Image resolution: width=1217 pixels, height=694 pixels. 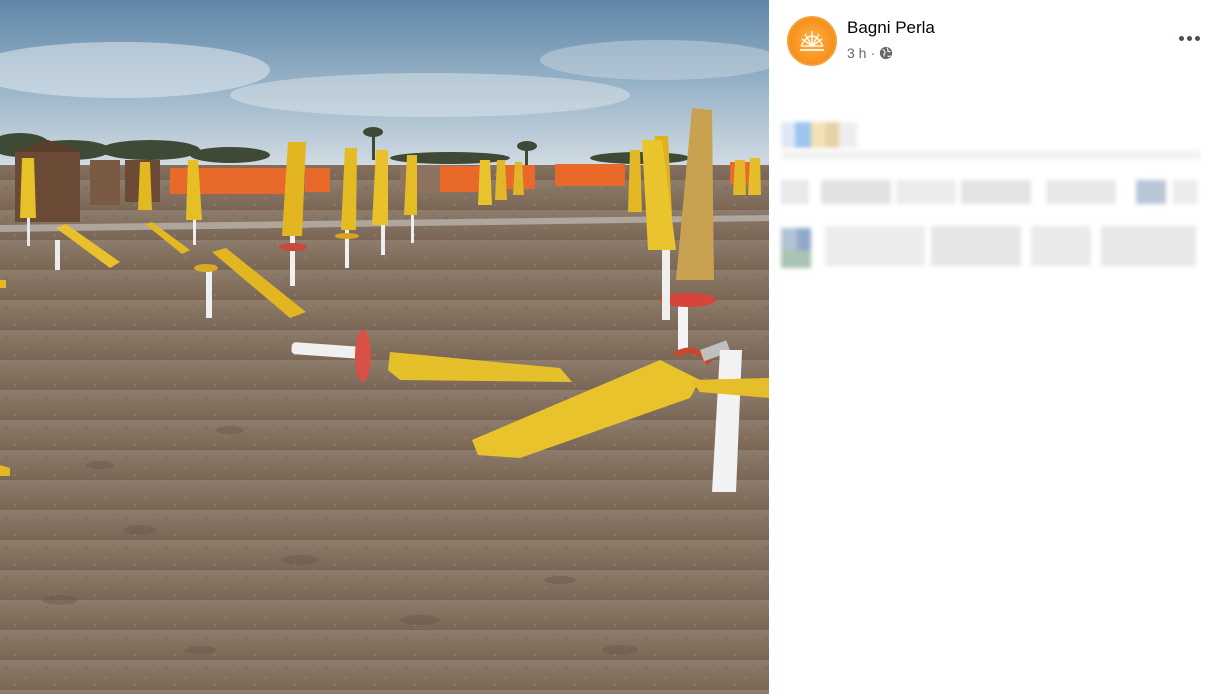 I want to click on shell-logo-icon, so click(x=812, y=41).